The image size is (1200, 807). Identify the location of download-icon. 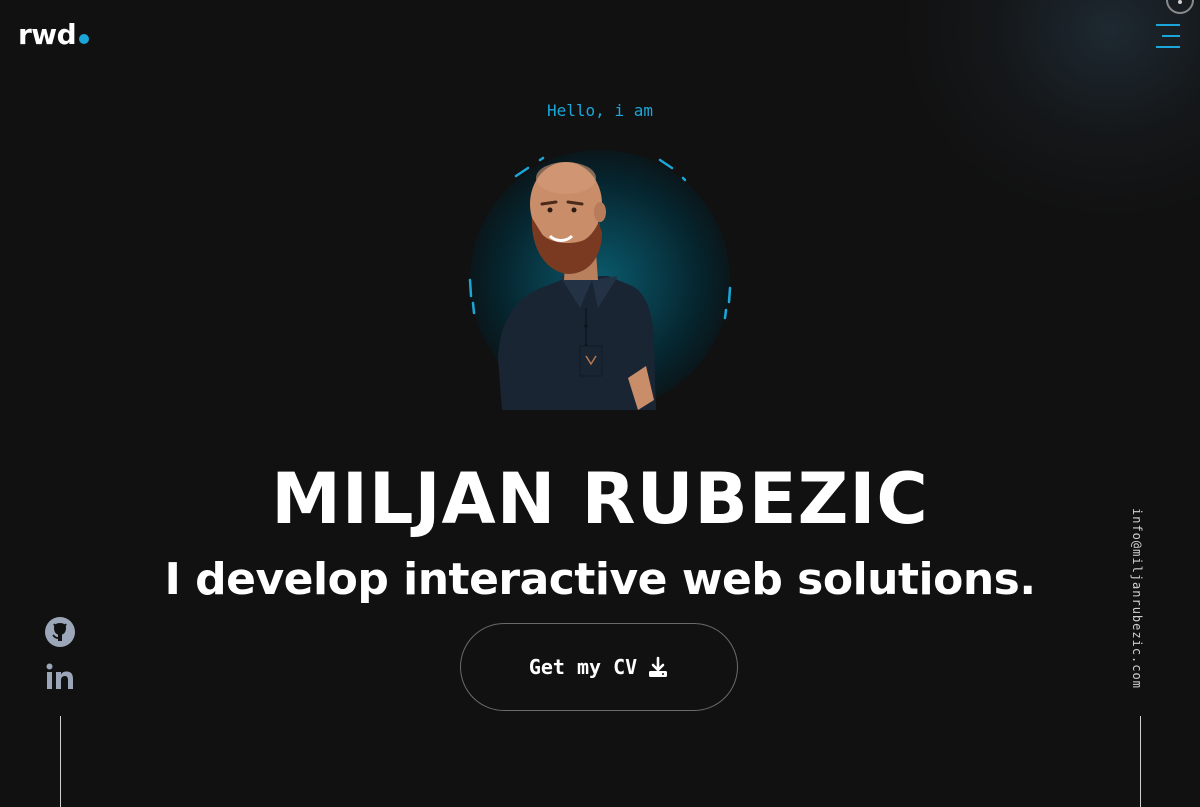
(658, 667).